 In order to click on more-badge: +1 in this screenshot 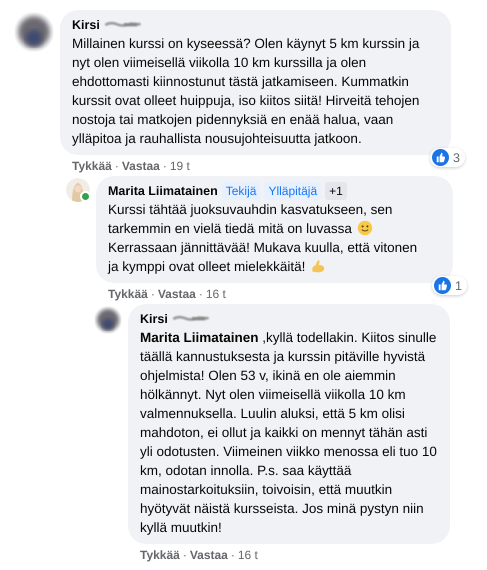, I will do `click(336, 191)`.